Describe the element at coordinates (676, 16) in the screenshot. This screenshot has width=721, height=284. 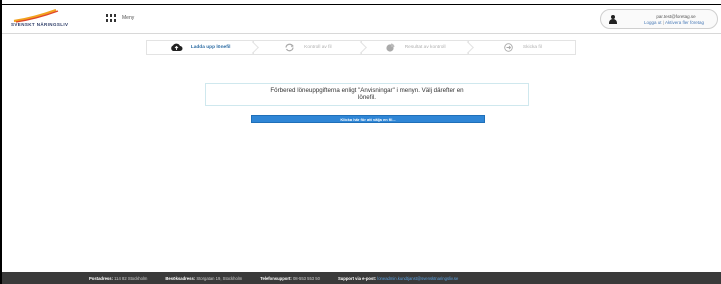
I see `user-email: par.test@foretag.se` at that location.